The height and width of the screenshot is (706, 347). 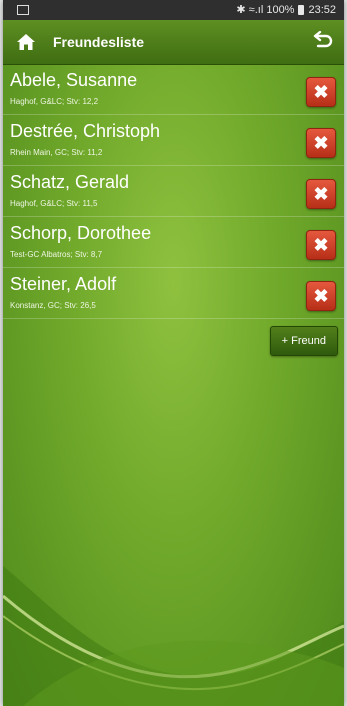 I want to click on add-friend-button: + Freund, so click(x=303, y=341).